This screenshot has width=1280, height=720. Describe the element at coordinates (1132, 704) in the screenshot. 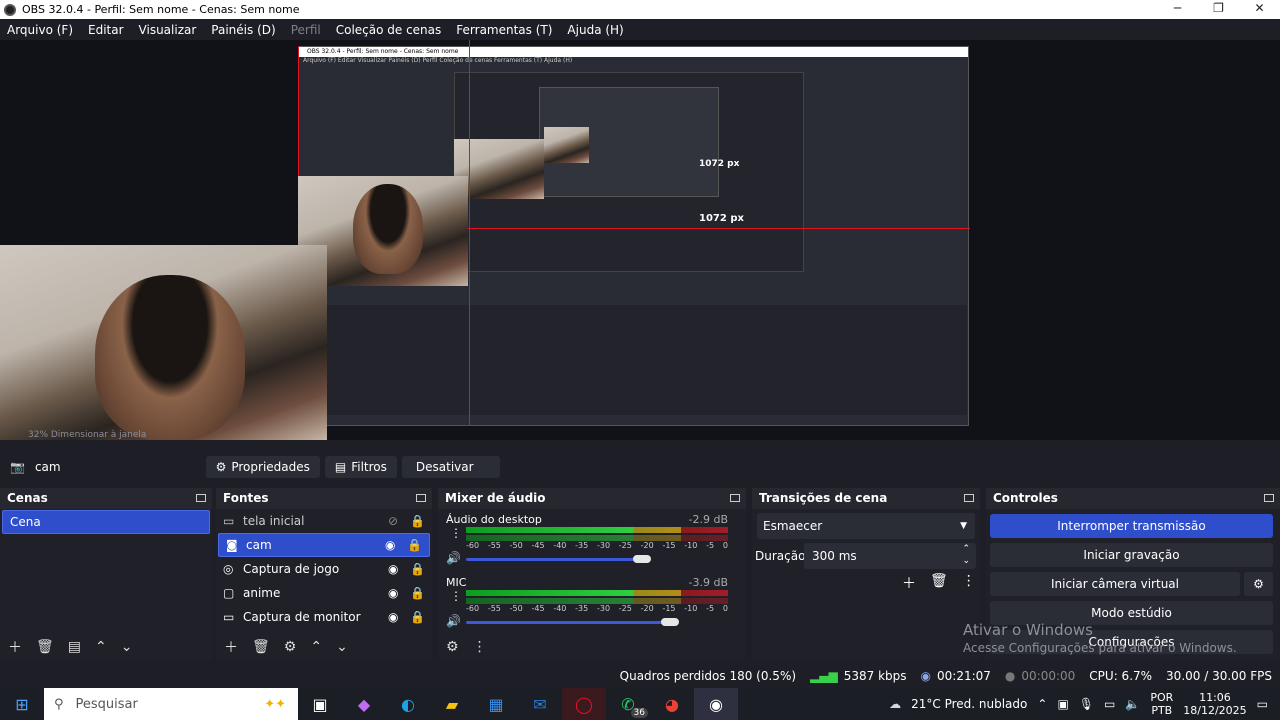

I see `volume-icon: 🔈` at that location.